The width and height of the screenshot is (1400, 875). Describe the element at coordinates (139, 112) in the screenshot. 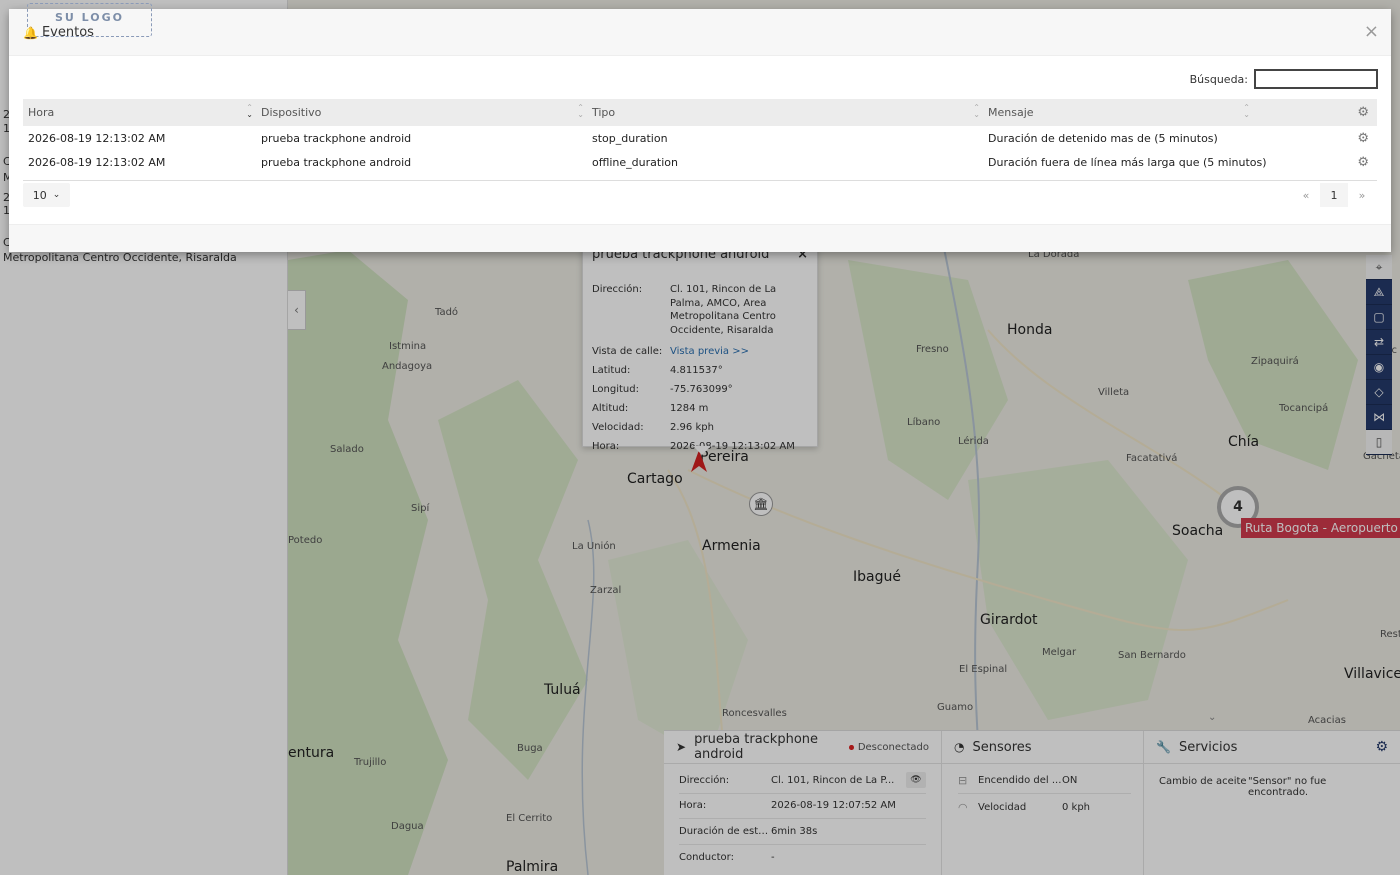

I see `column-header-hora: Hora ⌃ ⌄` at that location.